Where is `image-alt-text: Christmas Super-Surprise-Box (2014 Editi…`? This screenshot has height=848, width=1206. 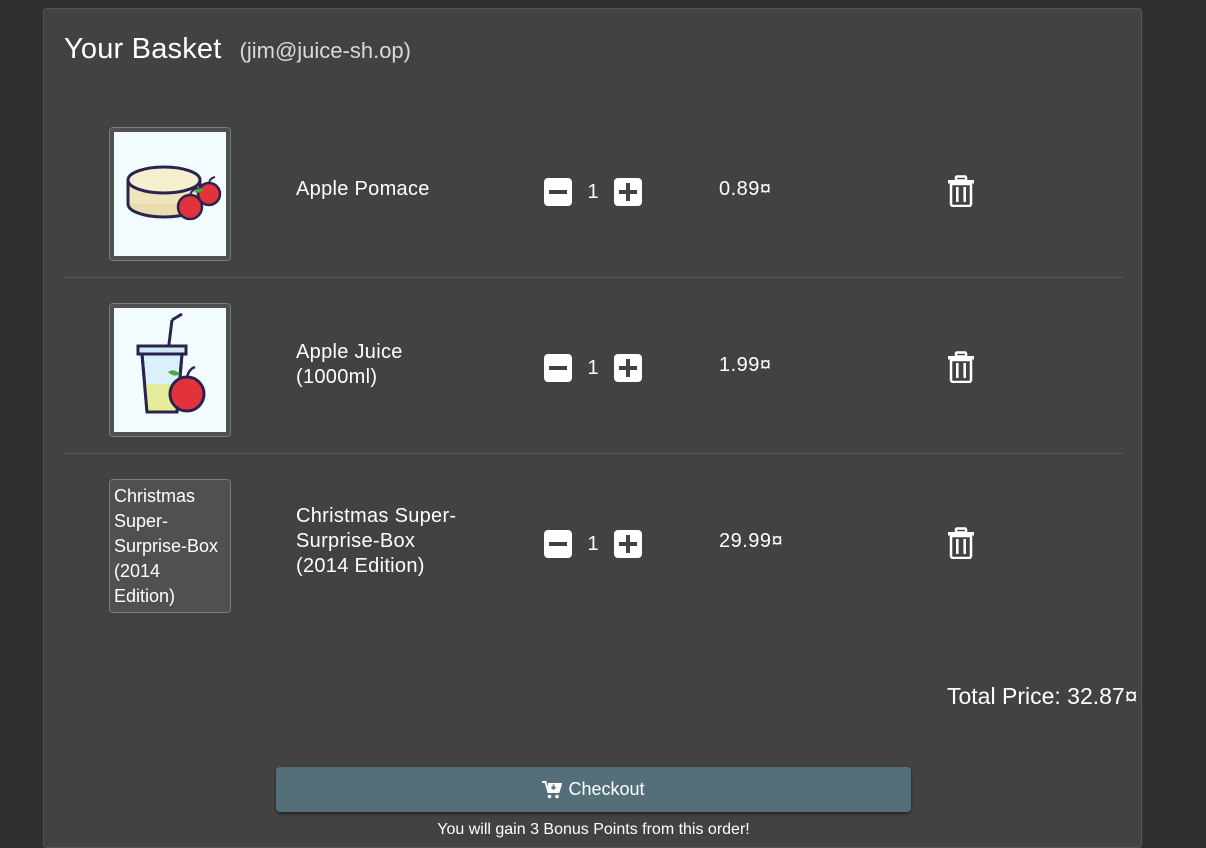 image-alt-text: Christmas Super-Surprise-Box (2014 Editi… is located at coordinates (166, 546).